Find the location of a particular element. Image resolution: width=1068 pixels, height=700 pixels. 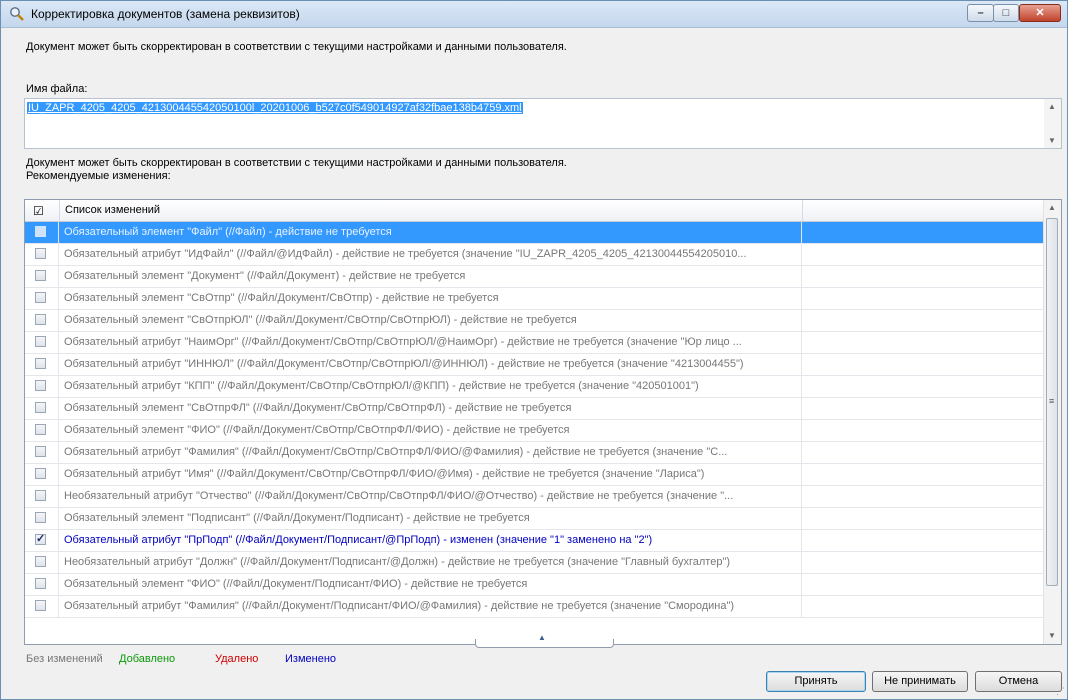

expand-arrow-icon: ▲ is located at coordinates (542, 637).